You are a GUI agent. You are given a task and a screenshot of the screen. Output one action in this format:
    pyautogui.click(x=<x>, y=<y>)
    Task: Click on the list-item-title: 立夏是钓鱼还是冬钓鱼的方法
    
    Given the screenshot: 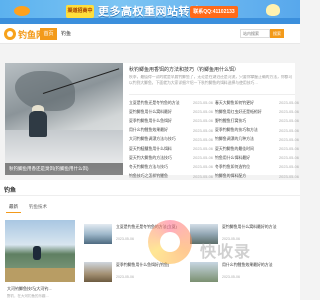 What is the action you would take?
    pyautogui.click(x=161, y=103)
    